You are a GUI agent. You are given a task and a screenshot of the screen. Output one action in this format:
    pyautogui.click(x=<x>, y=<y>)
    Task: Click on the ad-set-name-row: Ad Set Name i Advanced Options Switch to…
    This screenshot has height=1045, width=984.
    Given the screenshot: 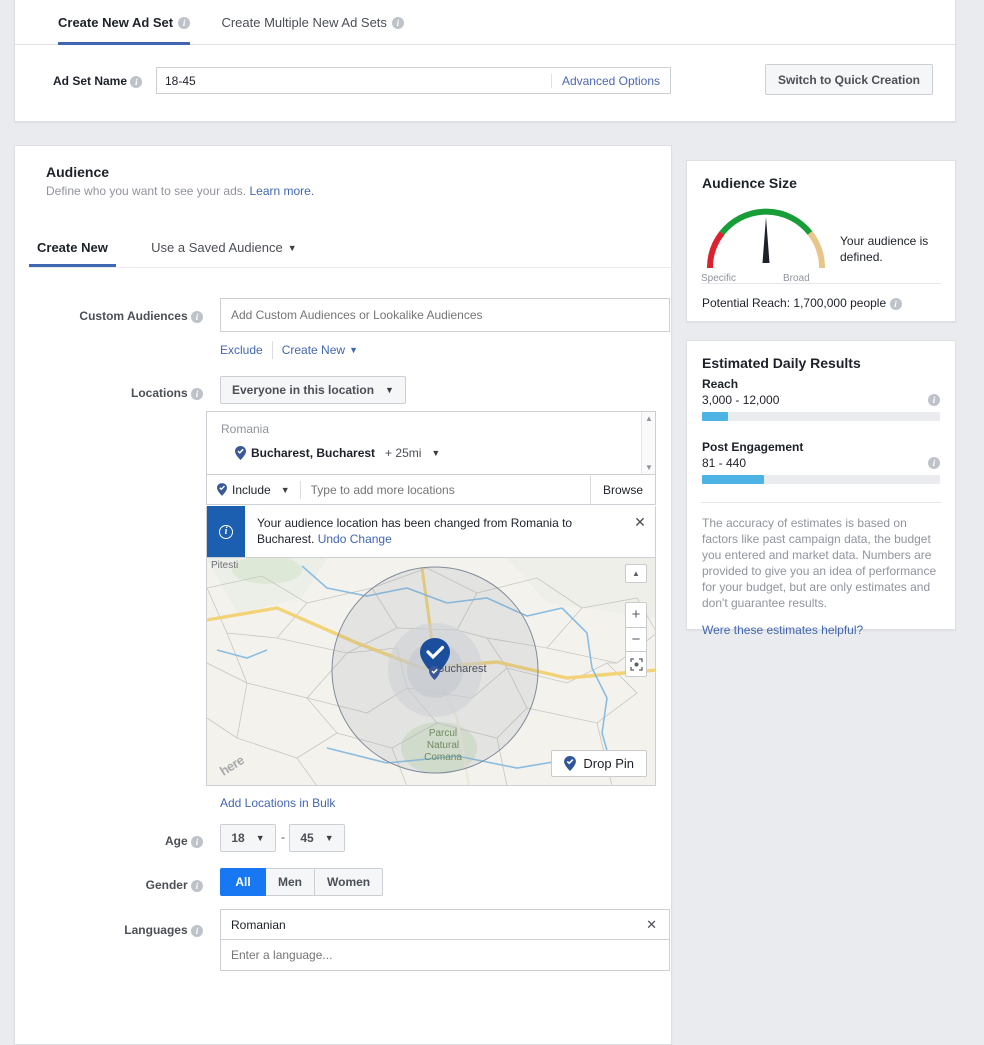 What is the action you would take?
    pyautogui.click(x=485, y=83)
    